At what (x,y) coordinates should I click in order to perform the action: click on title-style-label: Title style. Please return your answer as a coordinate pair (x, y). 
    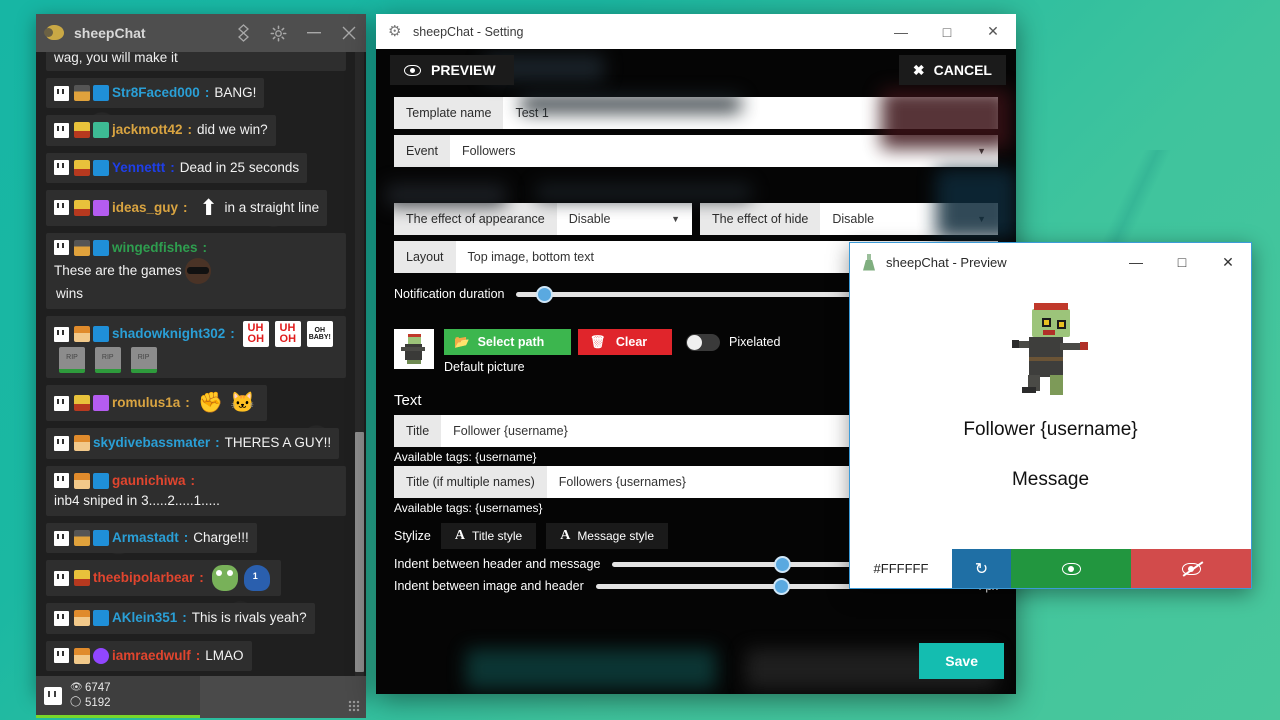
    Looking at the image, I should click on (497, 536).